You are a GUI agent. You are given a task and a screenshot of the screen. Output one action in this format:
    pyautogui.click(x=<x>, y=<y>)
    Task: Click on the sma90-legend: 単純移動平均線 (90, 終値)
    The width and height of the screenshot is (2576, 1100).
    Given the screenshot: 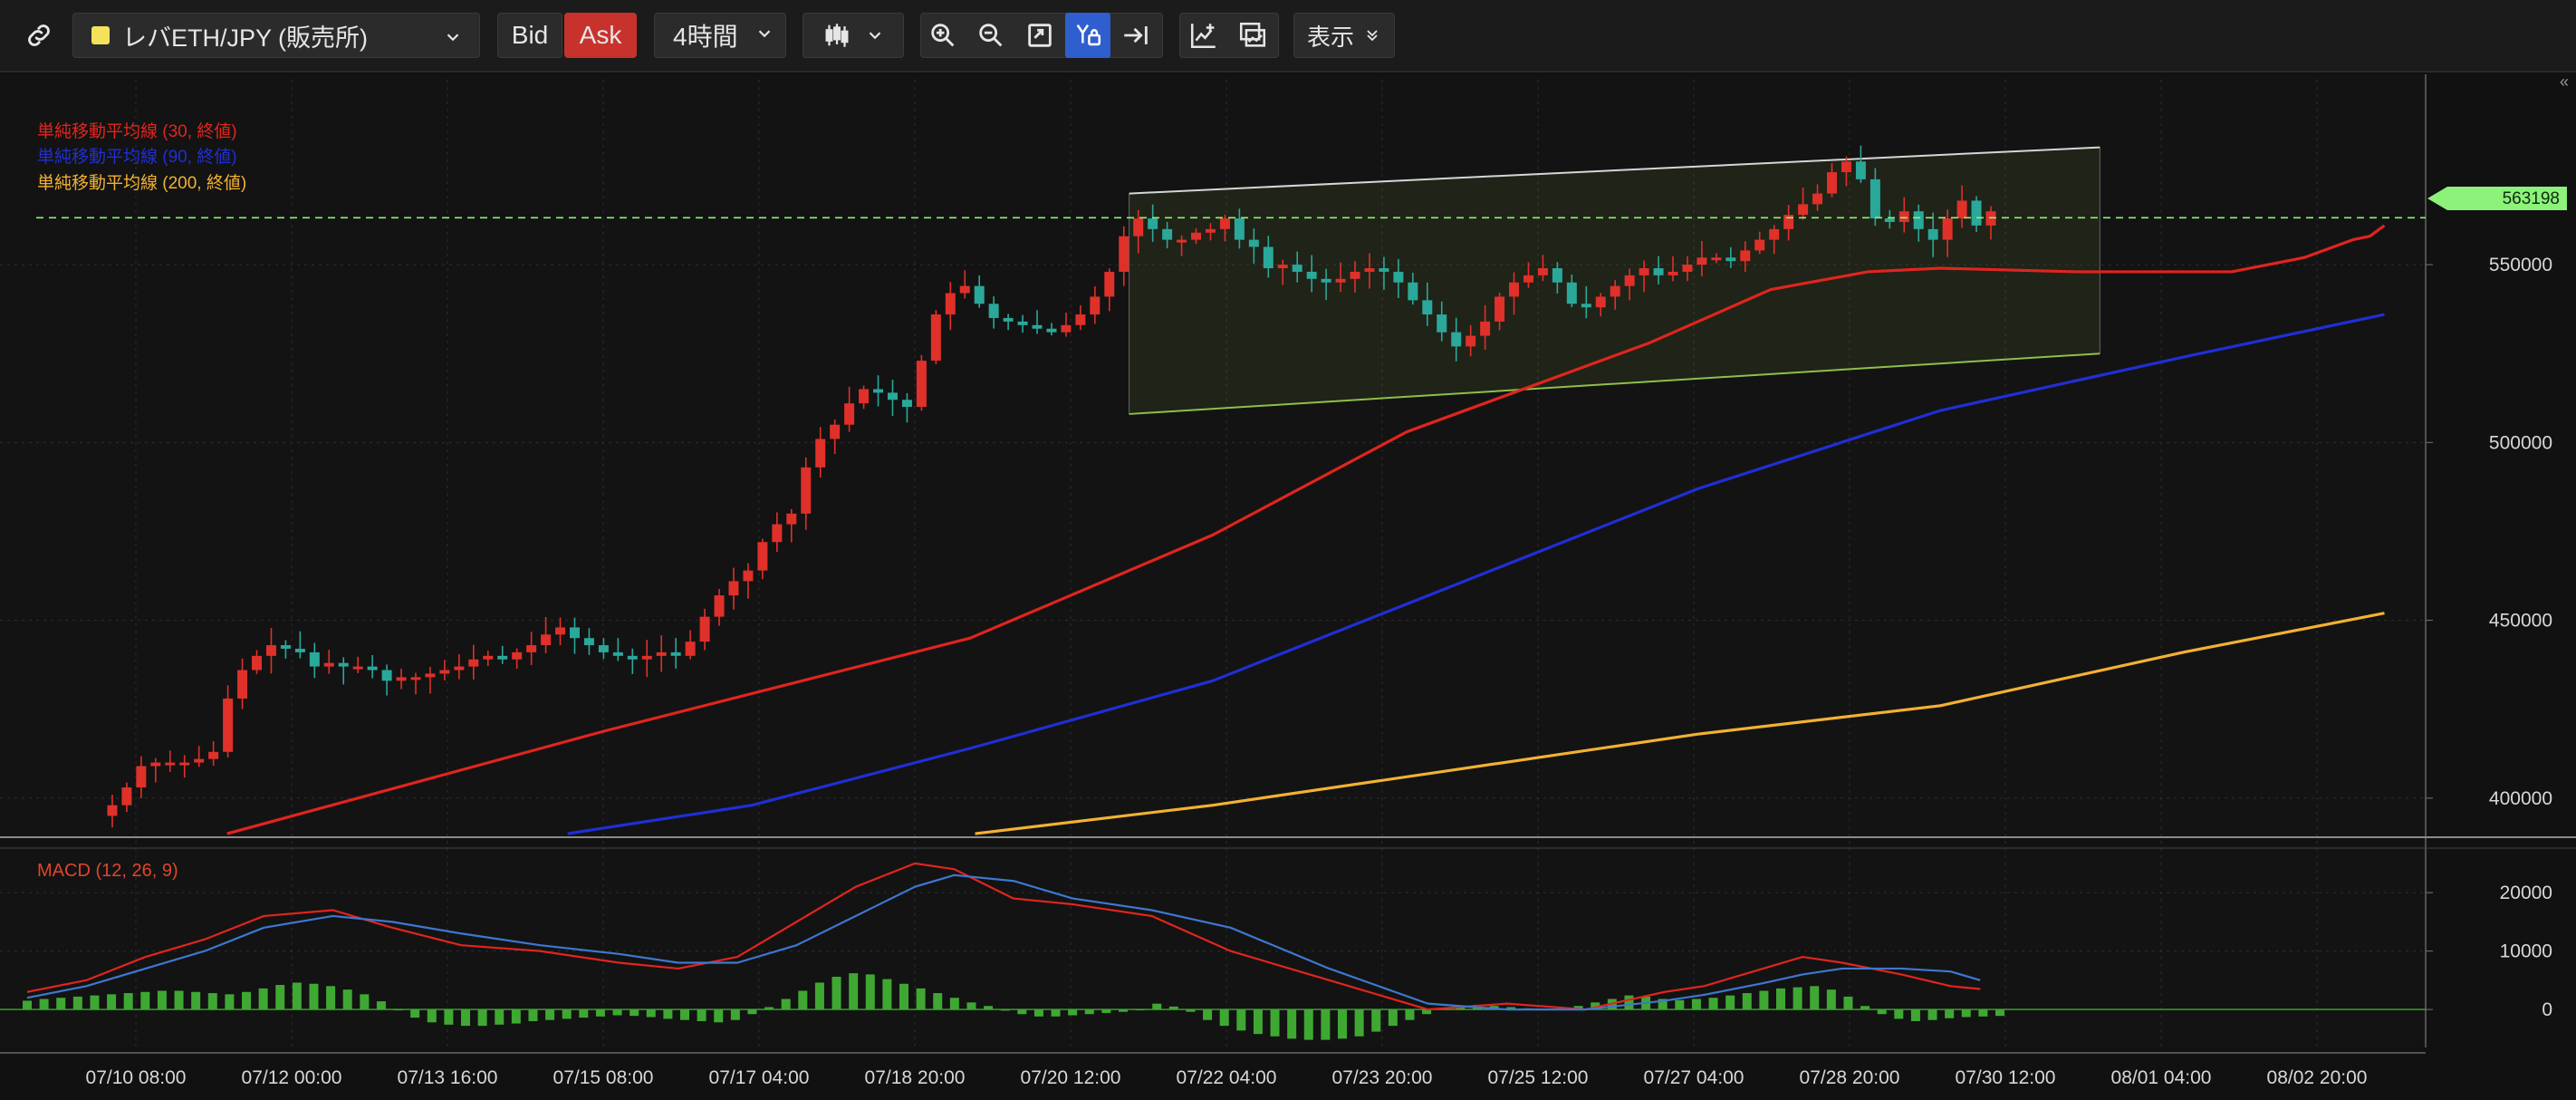 What is the action you would take?
    pyautogui.click(x=137, y=157)
    